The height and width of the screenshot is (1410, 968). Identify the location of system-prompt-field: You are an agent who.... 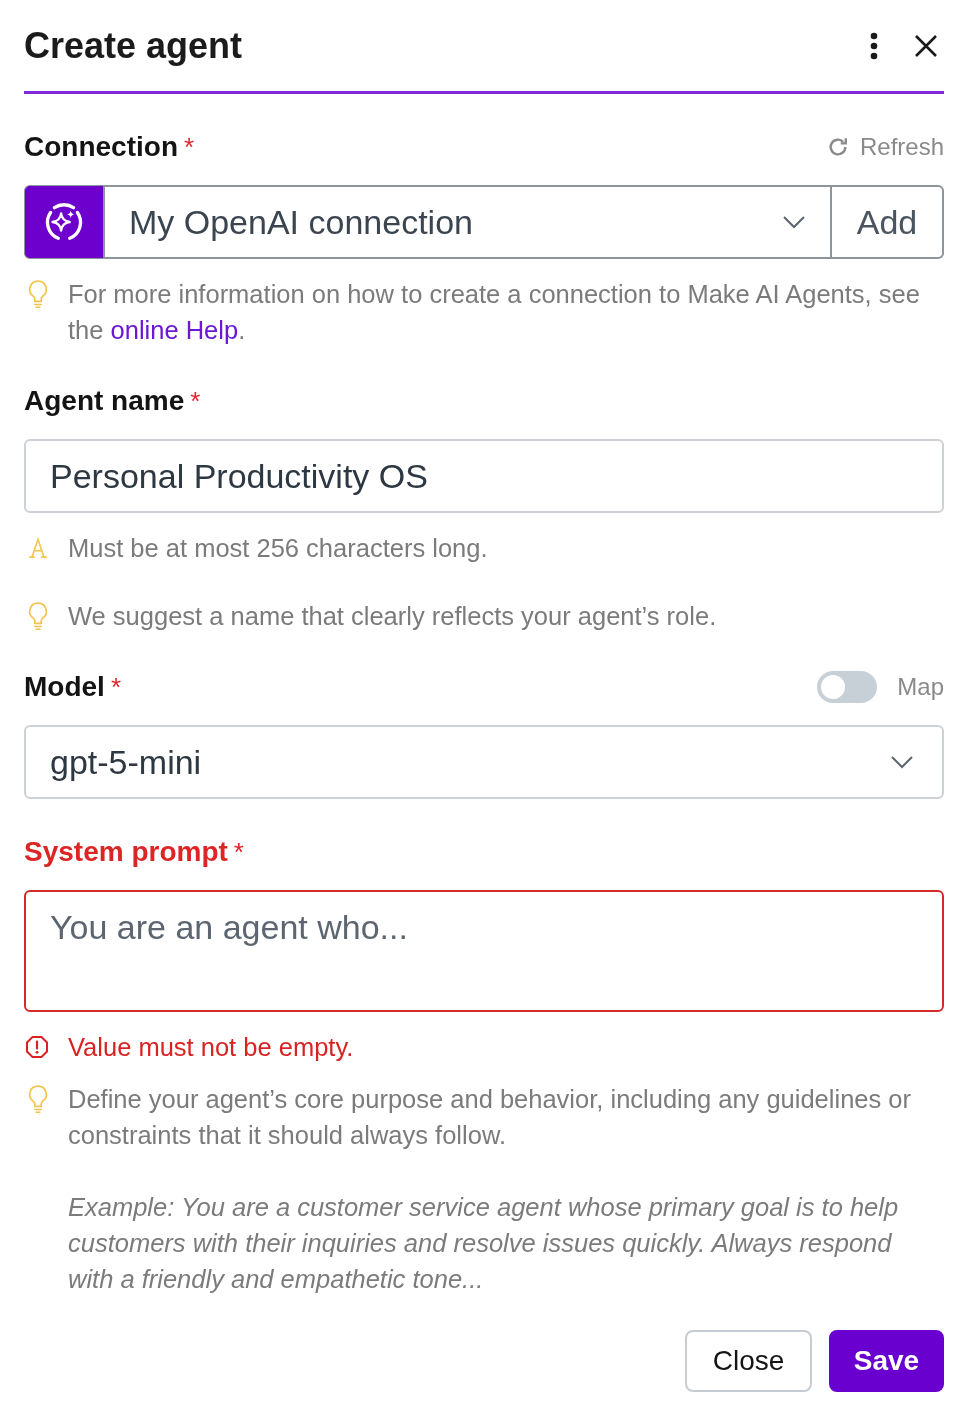
(484, 951).